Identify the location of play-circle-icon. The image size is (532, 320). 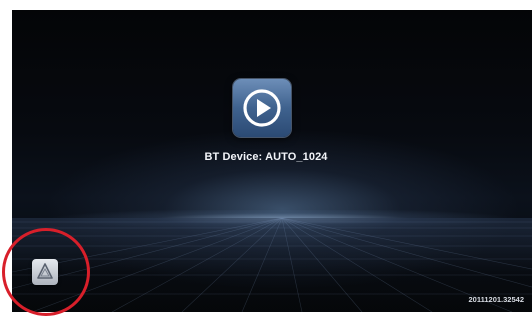
(262, 108).